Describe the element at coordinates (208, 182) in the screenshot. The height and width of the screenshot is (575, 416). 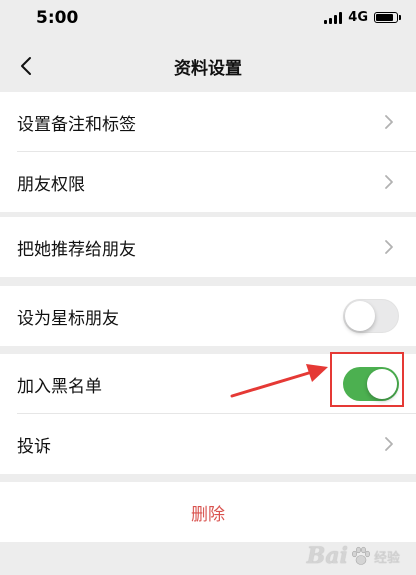
I see `friend-permissions-row: 朋友权限` at that location.